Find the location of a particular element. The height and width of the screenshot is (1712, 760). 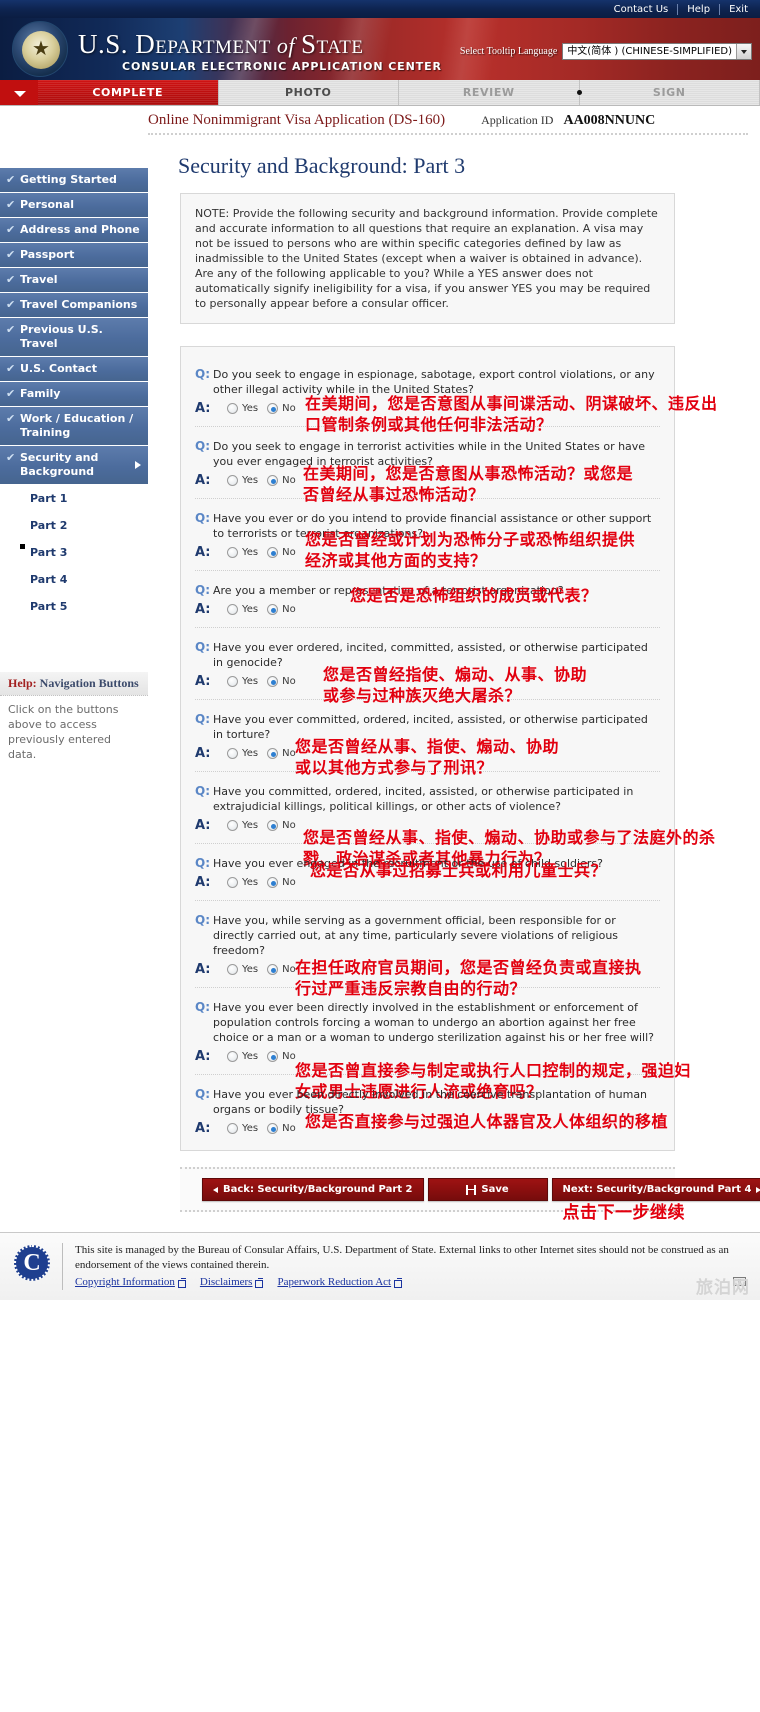

sidebar-item-label: Previous U.S. Travel is located at coordinates (61, 336).